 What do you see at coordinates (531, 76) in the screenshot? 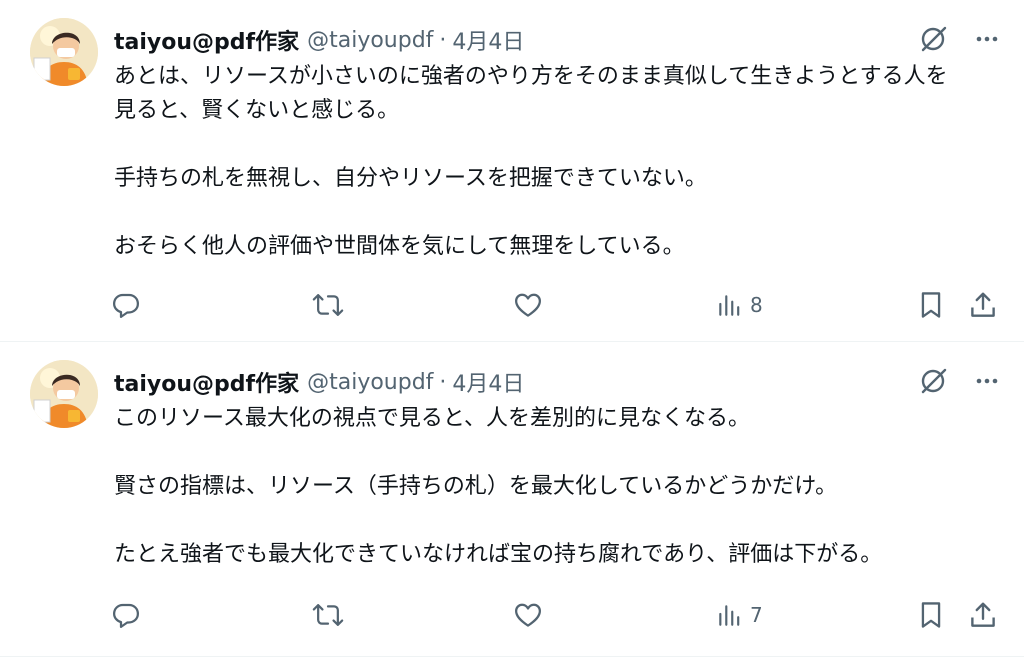
I see `tweet-line: あとは、リソースが小さいのに強者のやり方をそのまま真似して生きようとする人を` at bounding box center [531, 76].